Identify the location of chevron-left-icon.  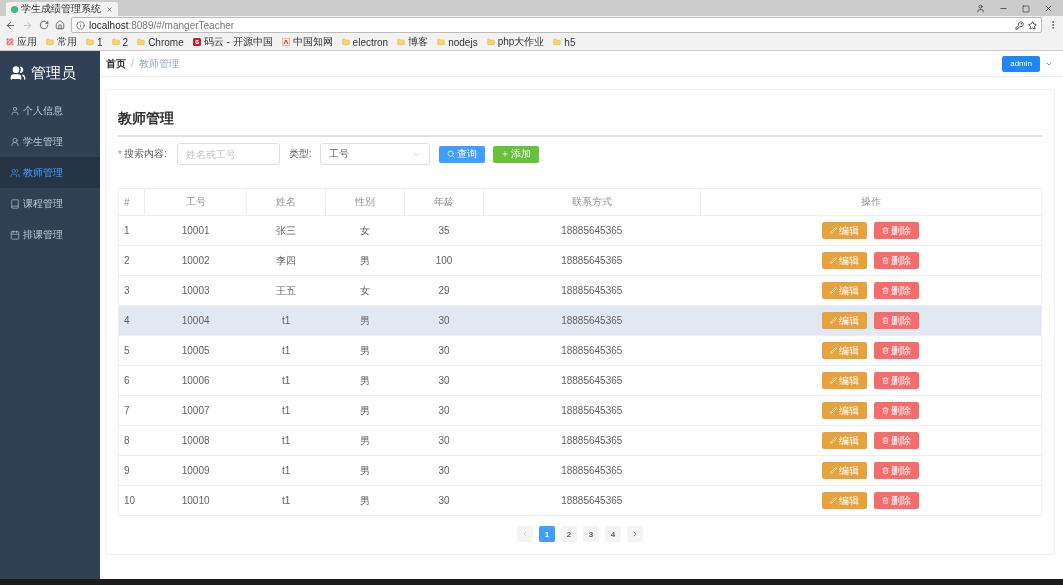
(525, 534).